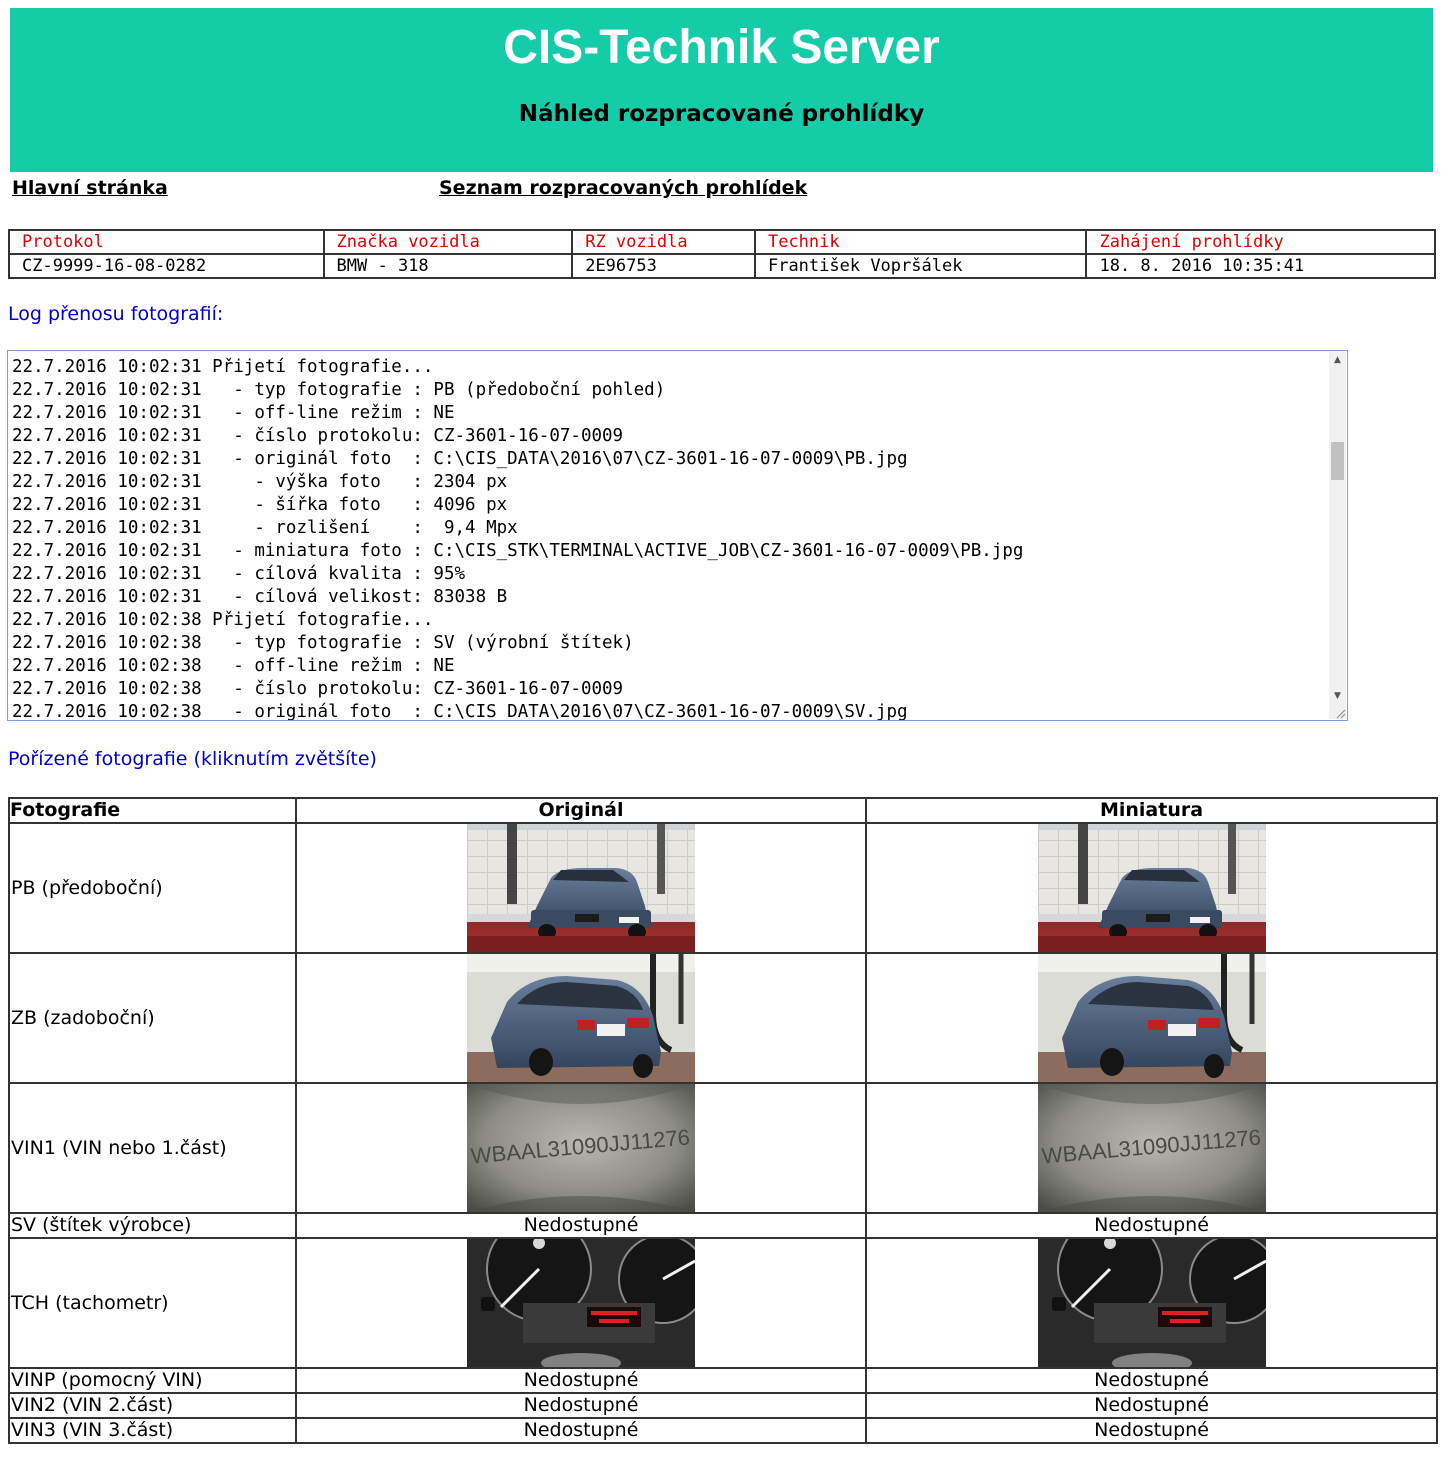 The height and width of the screenshot is (1469, 1447). What do you see at coordinates (152, 1430) in the screenshot?
I see `photo-type-label: VIN3 (VIN 3.část)` at bounding box center [152, 1430].